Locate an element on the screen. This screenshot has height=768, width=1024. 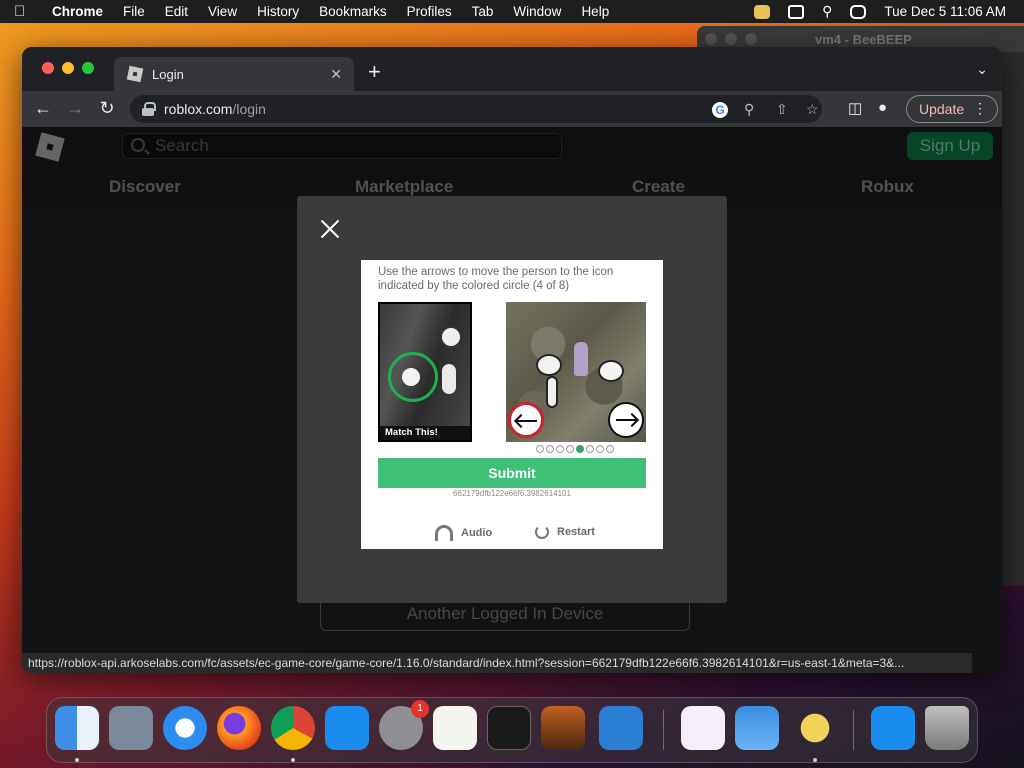
firefox-icon is located at coordinates (239, 728).